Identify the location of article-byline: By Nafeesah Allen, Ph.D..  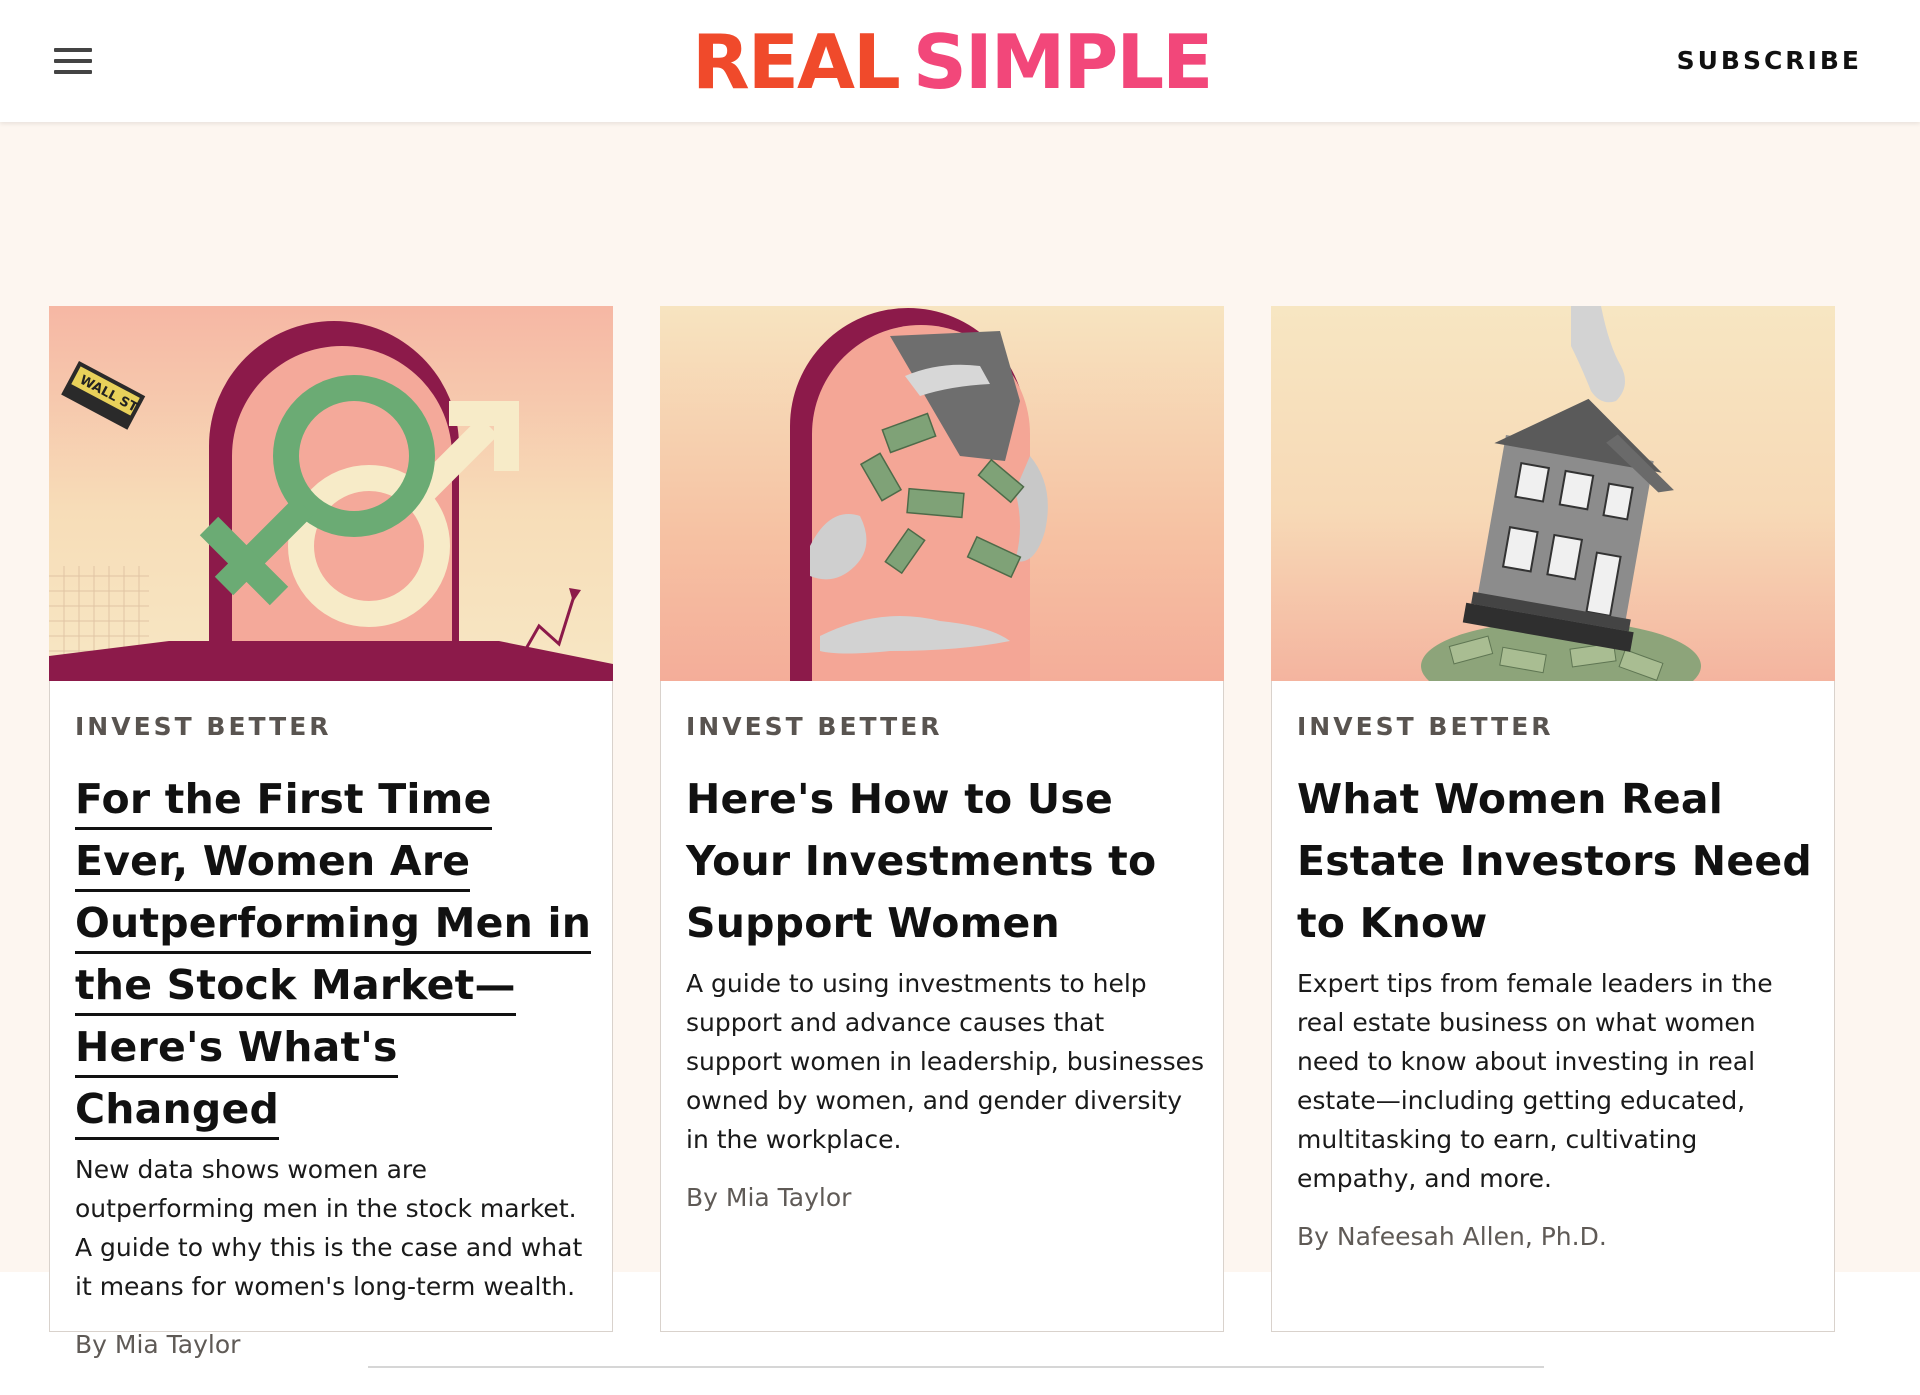
(1452, 1236).